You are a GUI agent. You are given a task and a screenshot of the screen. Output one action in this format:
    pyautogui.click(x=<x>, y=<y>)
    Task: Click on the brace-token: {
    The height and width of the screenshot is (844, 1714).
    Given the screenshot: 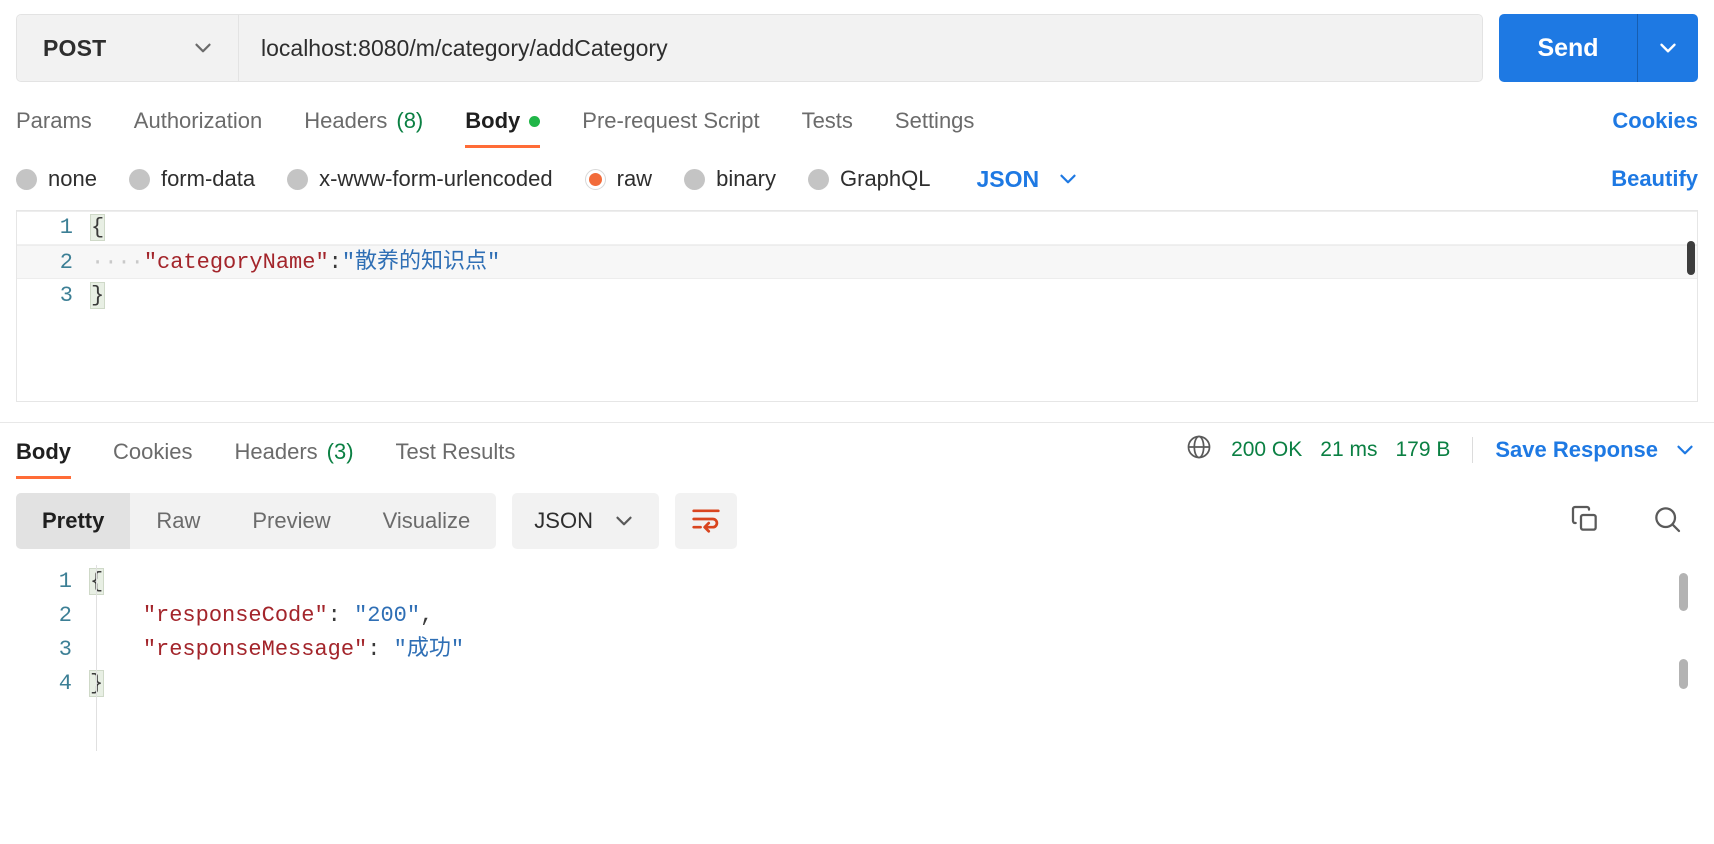 What is the action you would take?
    pyautogui.click(x=97, y=227)
    